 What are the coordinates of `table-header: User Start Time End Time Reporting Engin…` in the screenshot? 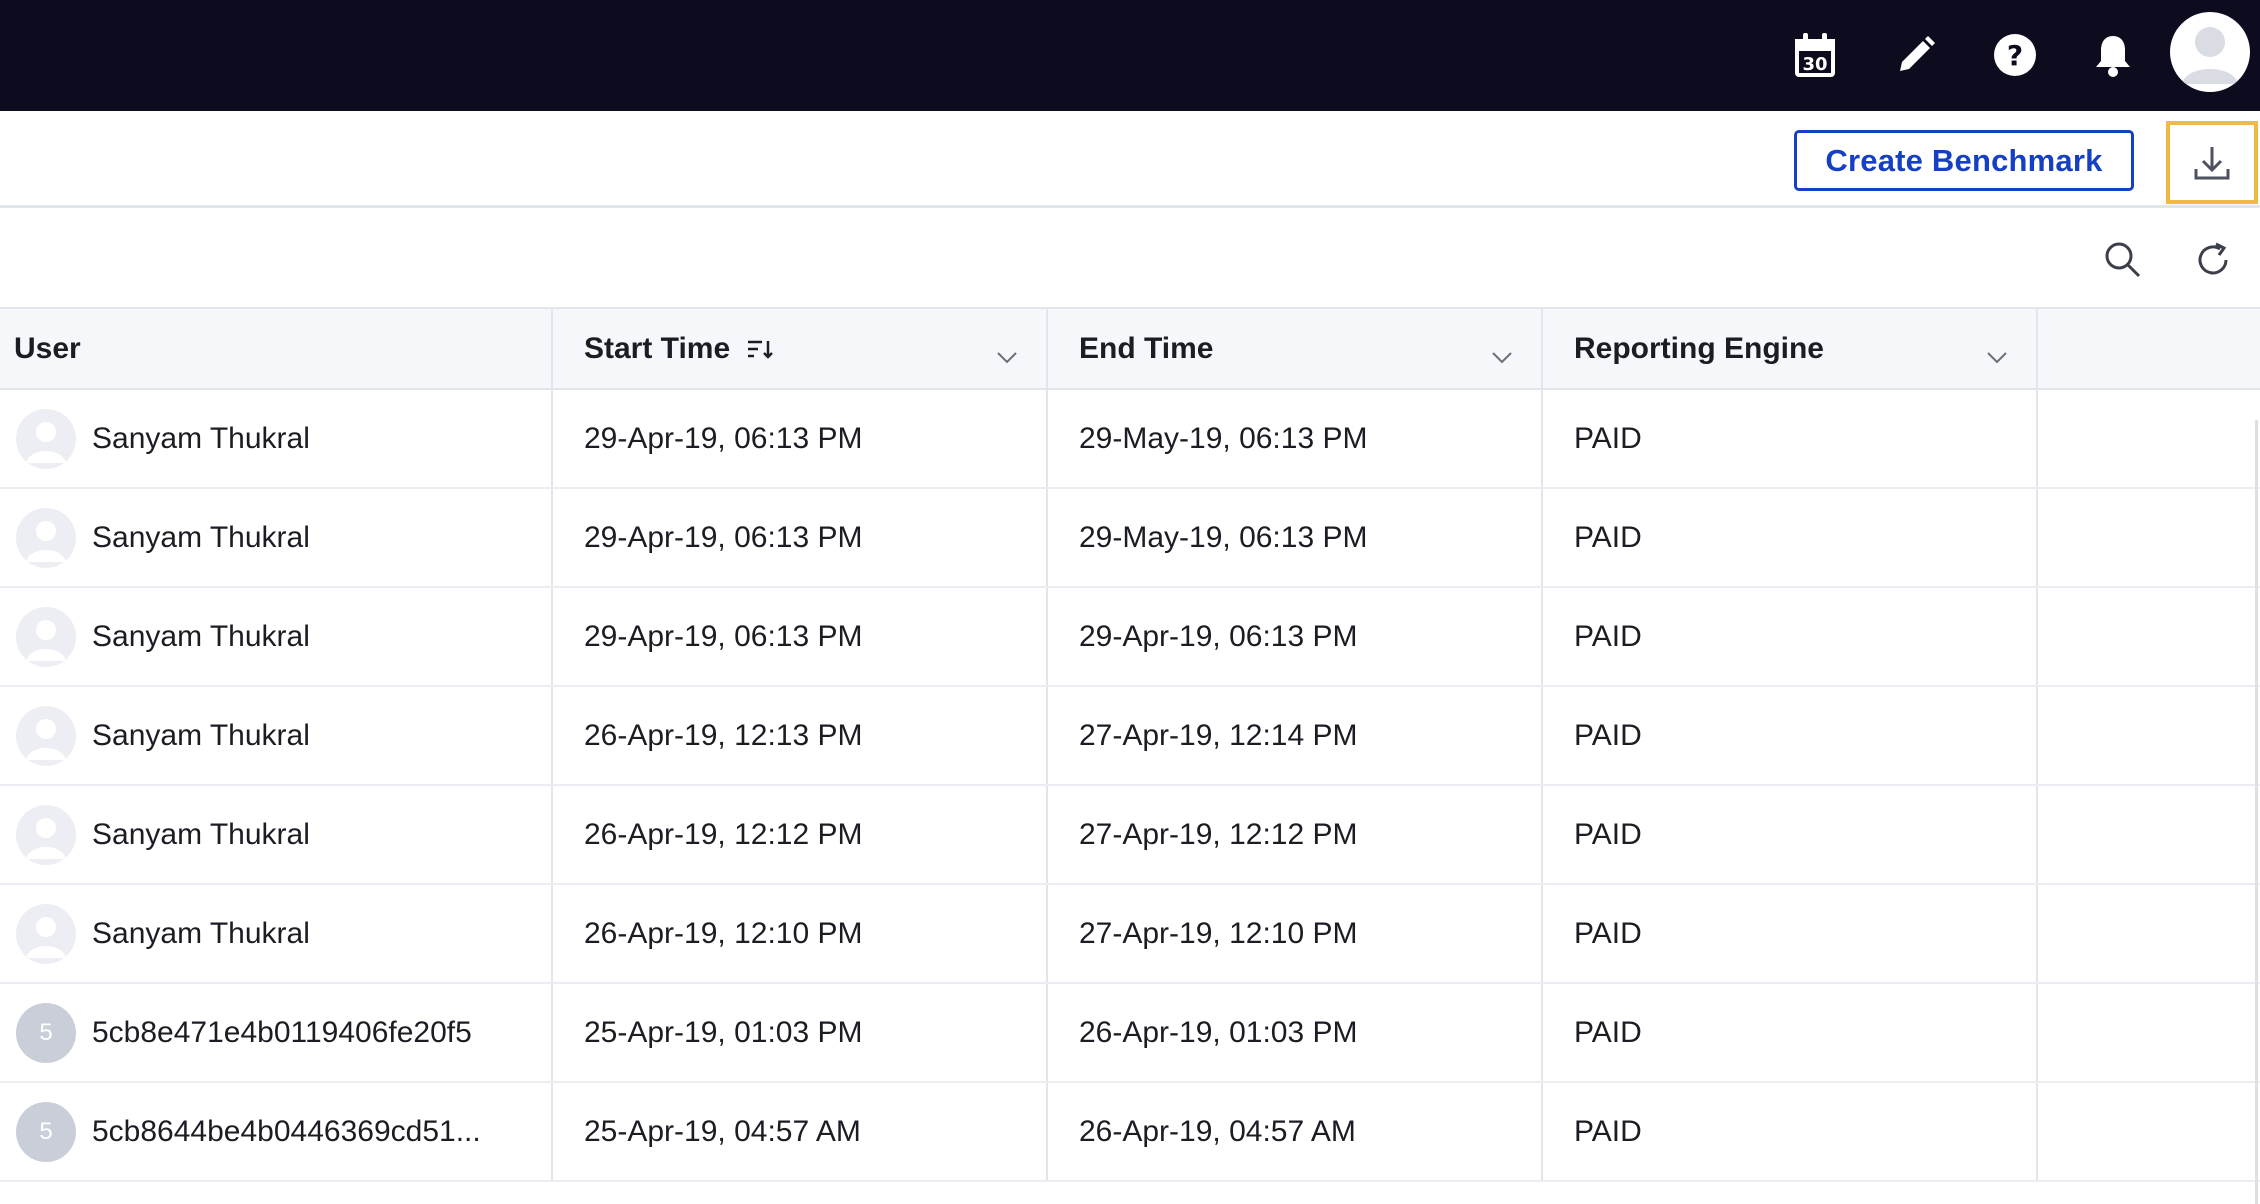 It's located at (1130, 349).